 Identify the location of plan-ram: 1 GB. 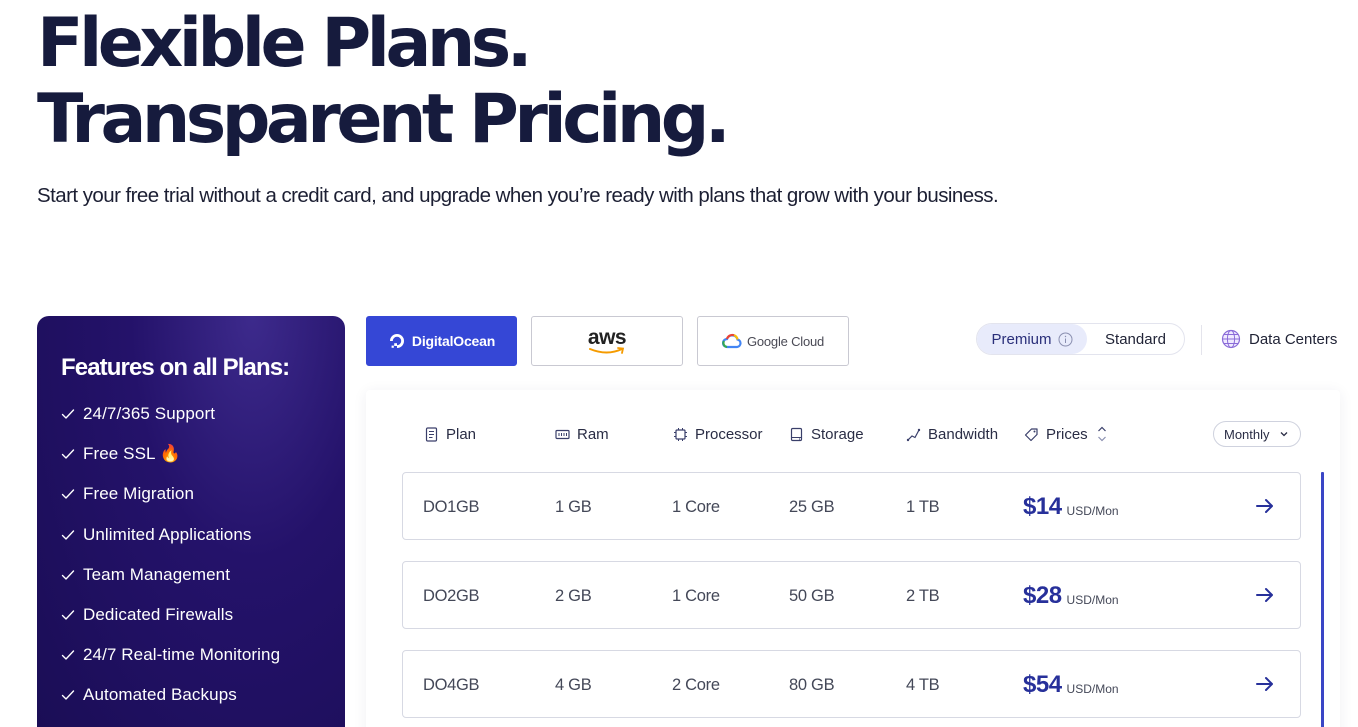
(573, 506).